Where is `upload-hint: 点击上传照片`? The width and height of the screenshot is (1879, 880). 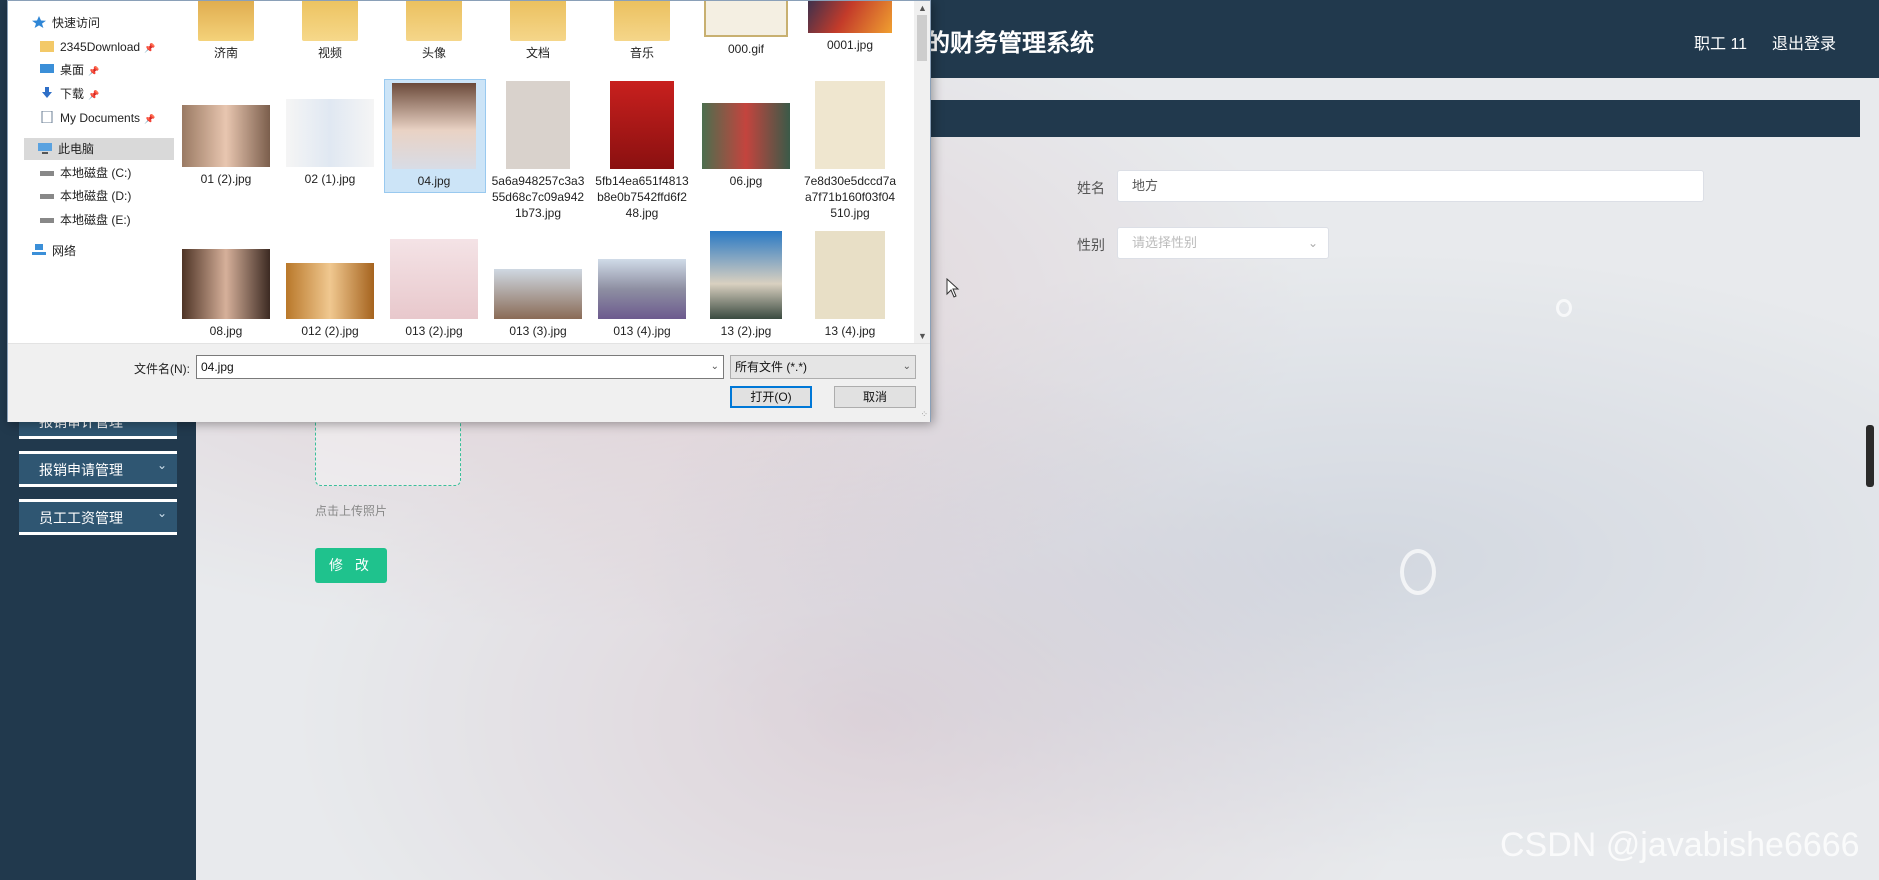 upload-hint: 点击上传照片 is located at coordinates (351, 511).